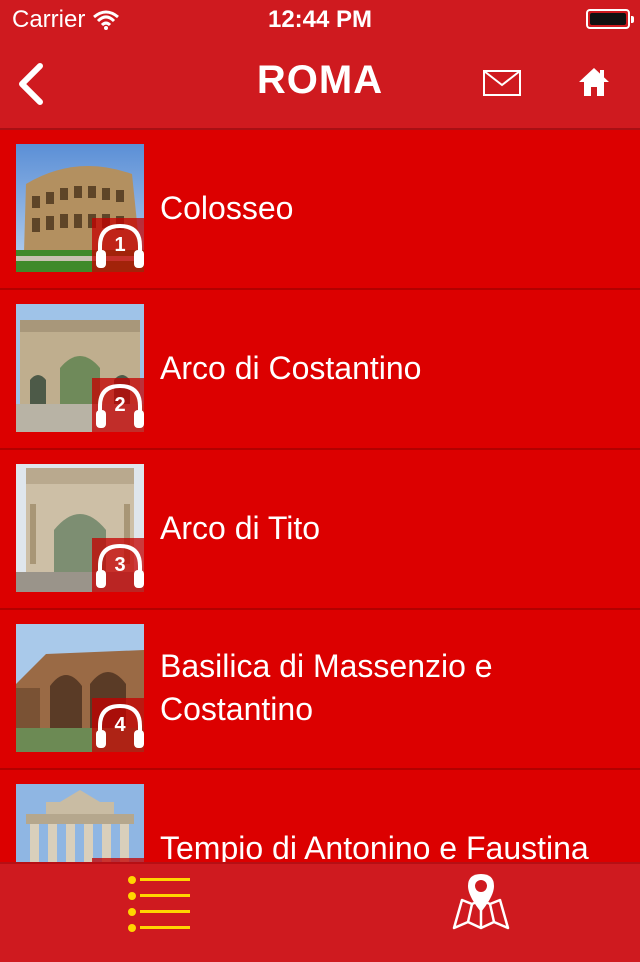 This screenshot has height=962, width=640. I want to click on battery-fill, so click(608, 19).